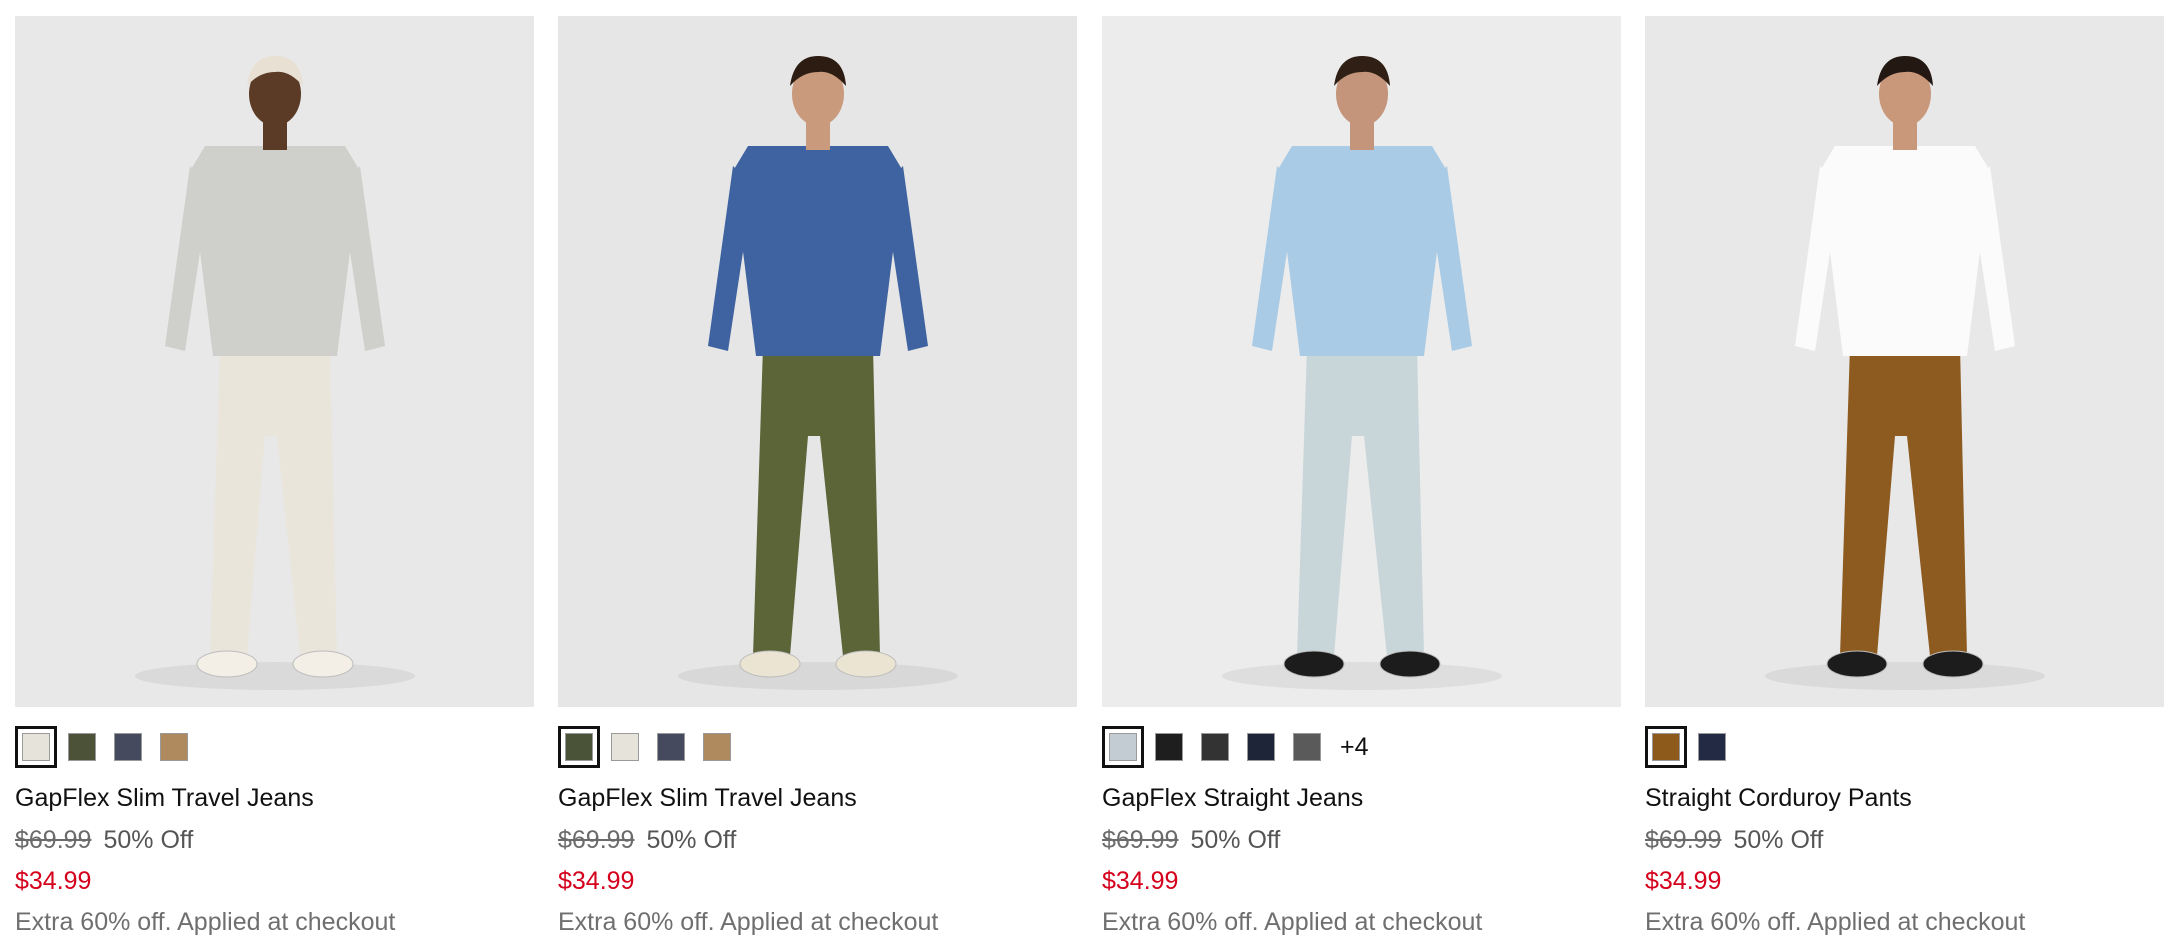  What do you see at coordinates (1904, 798) in the screenshot?
I see `product-name: Straight Corduroy Pants` at bounding box center [1904, 798].